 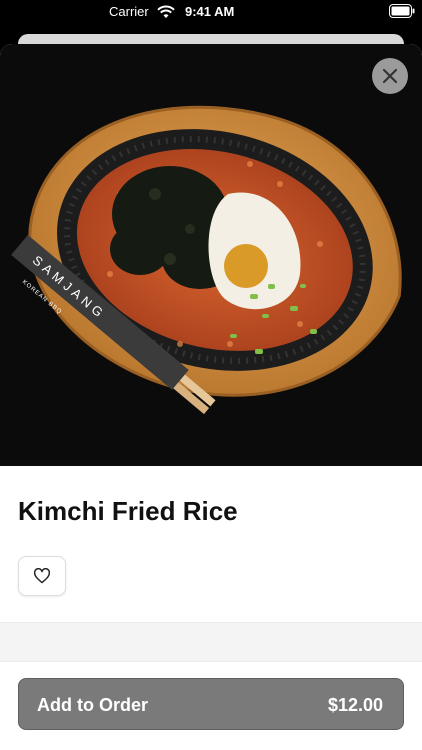 I want to click on status-bar: Carrier 9:41 AM, so click(x=211, y=12).